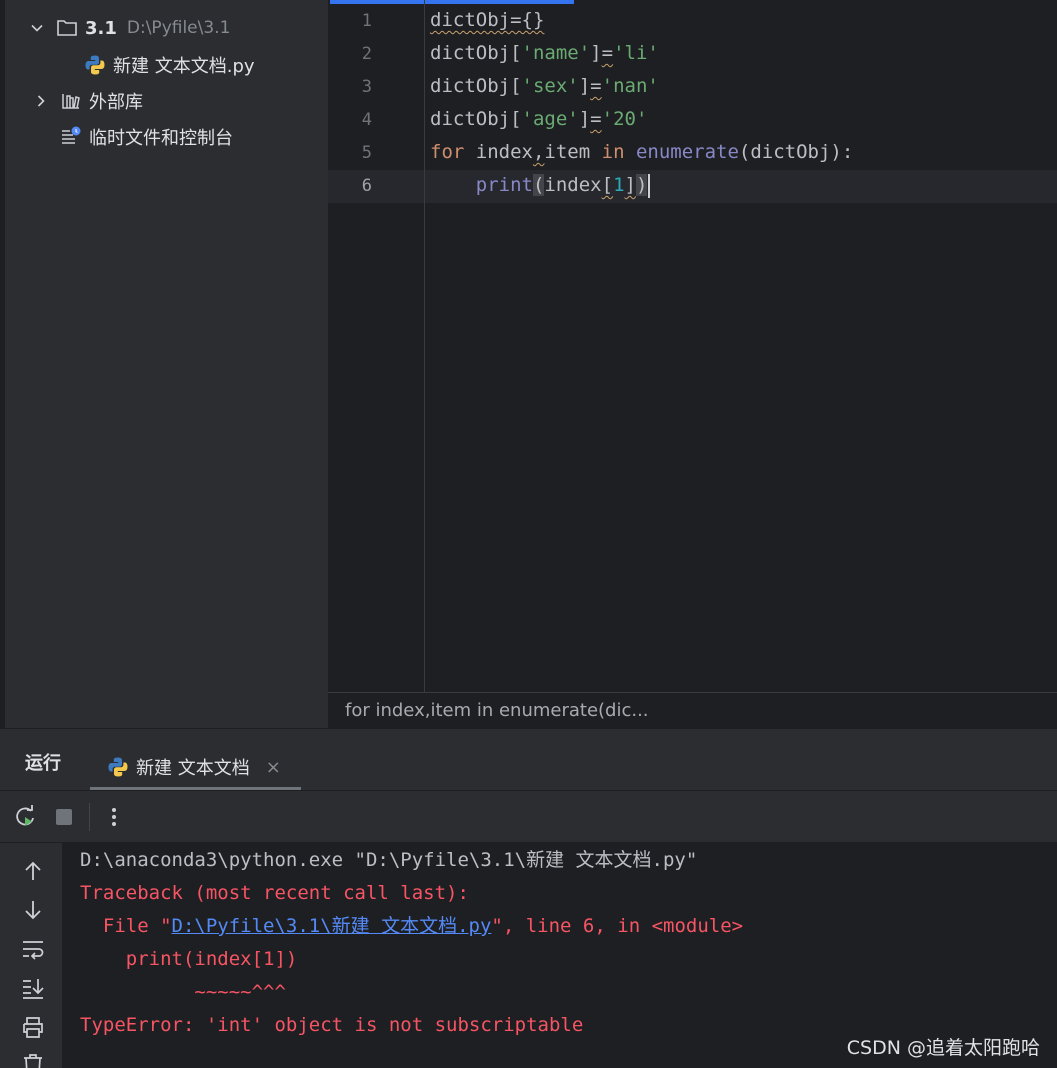  What do you see at coordinates (366, 186) in the screenshot?
I see `line-number-current: 6` at bounding box center [366, 186].